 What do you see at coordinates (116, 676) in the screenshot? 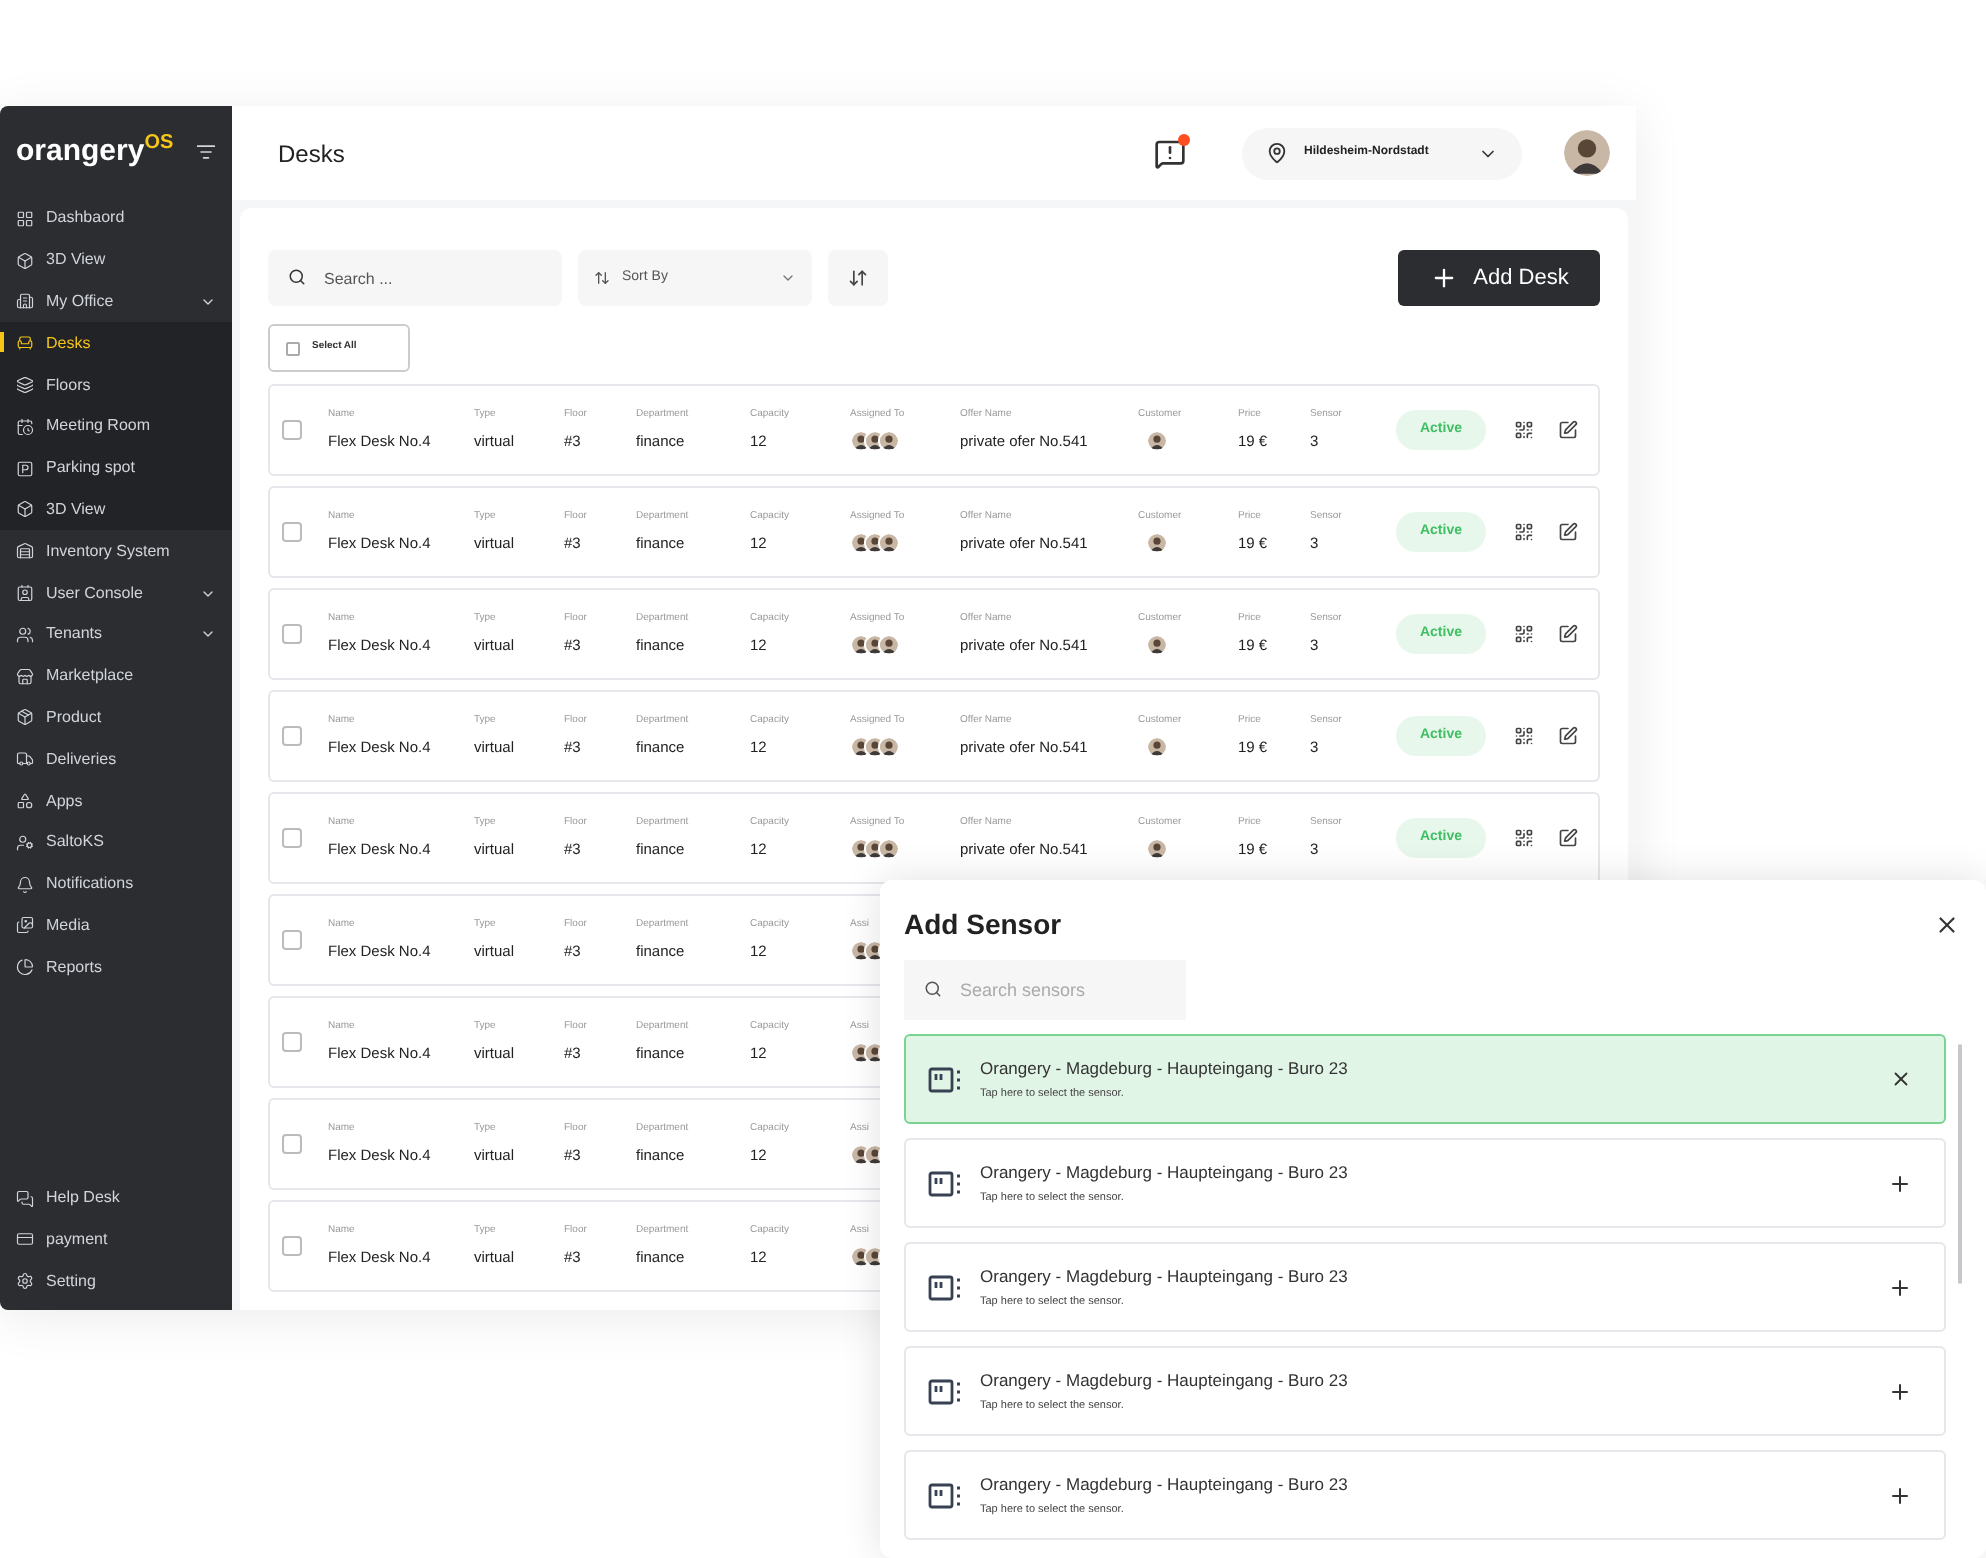
I see `sidebar-item: Marketplace` at bounding box center [116, 676].